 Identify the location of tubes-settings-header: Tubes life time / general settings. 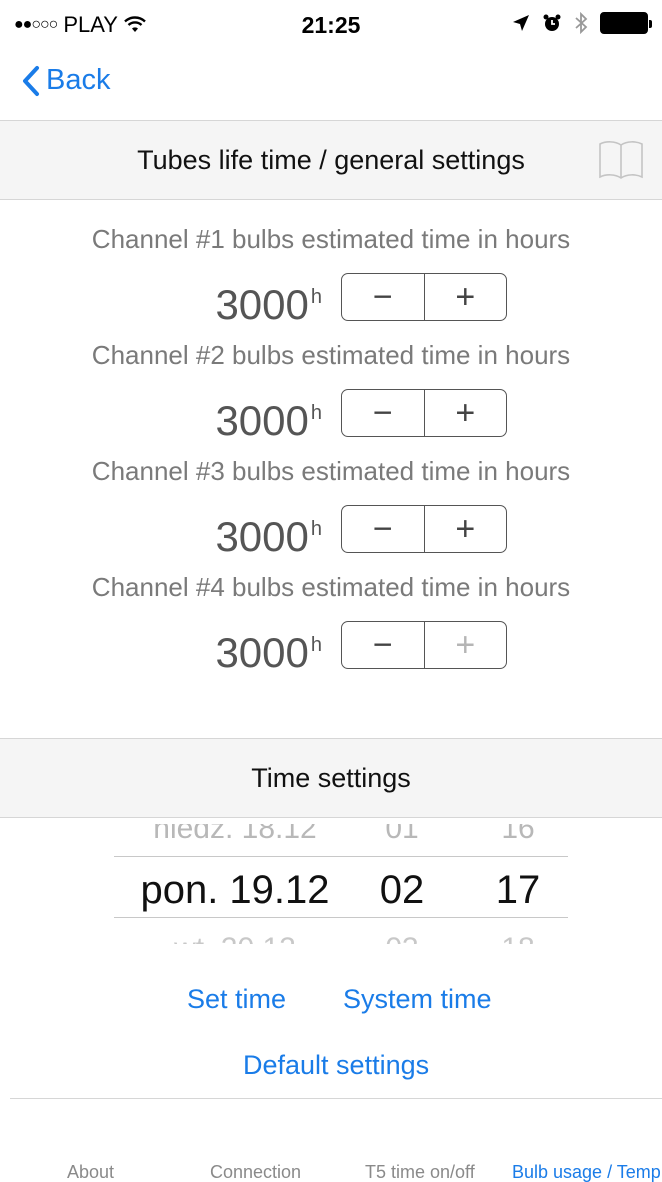
(331, 160).